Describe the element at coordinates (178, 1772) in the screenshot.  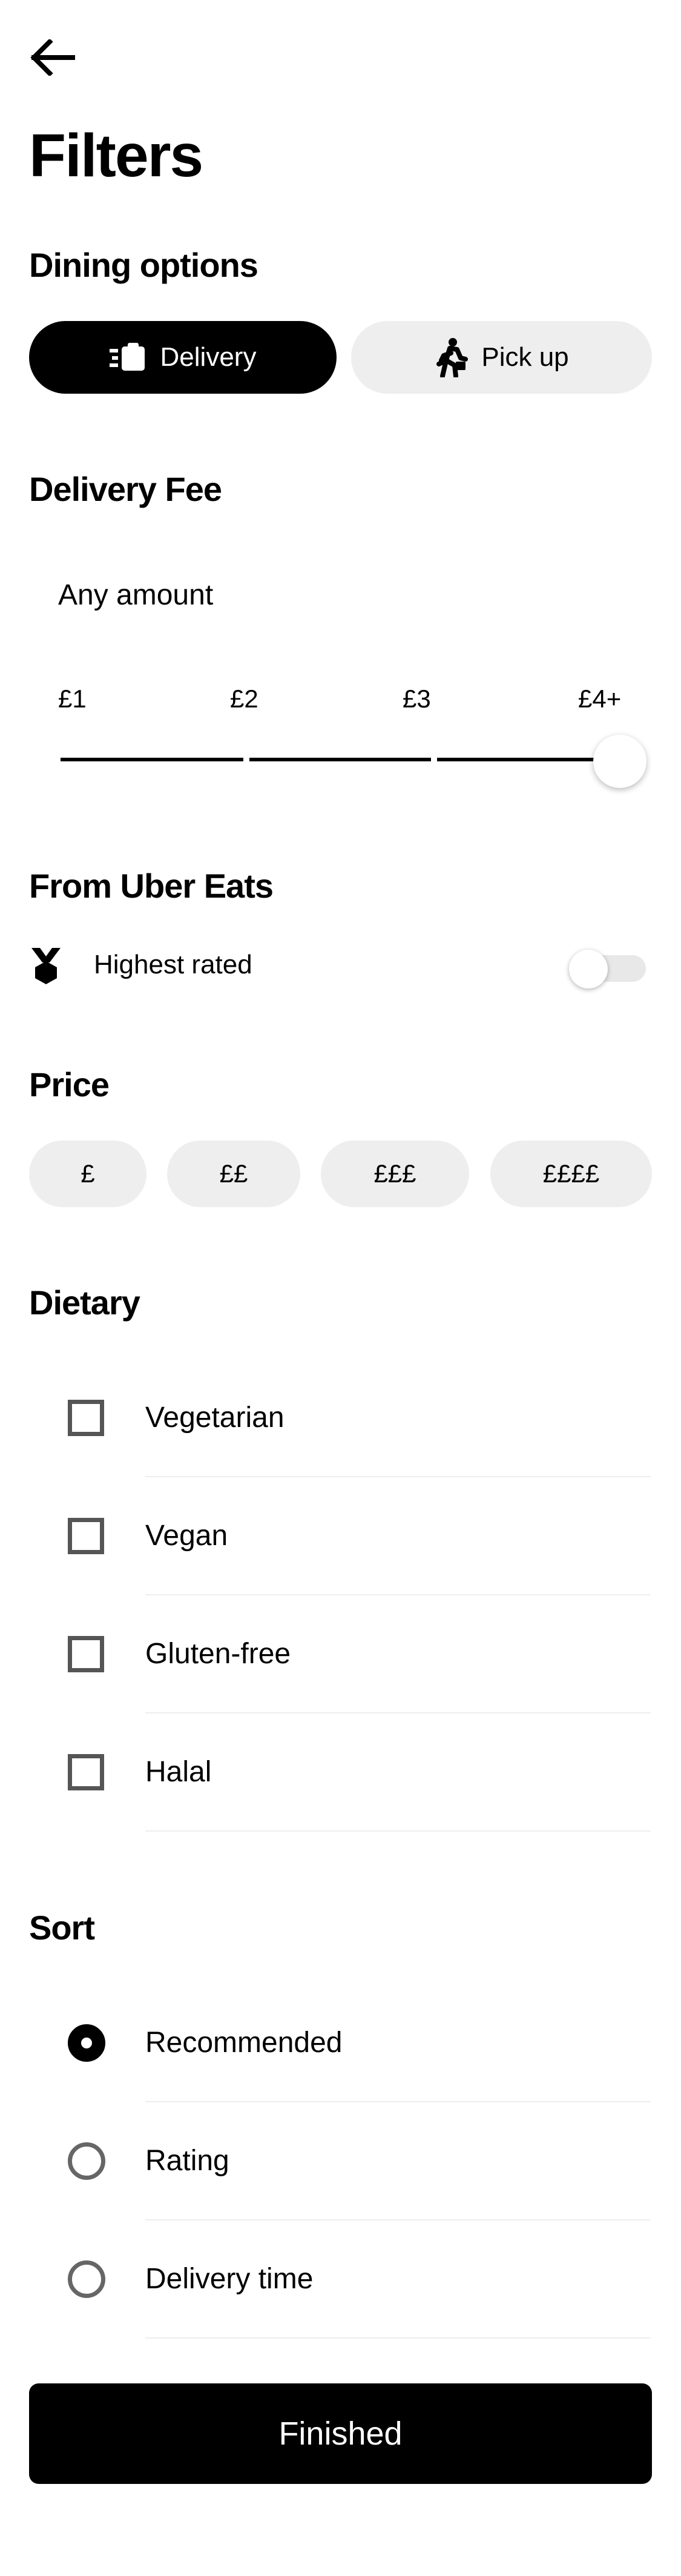
I see `halal-label: Halal` at that location.